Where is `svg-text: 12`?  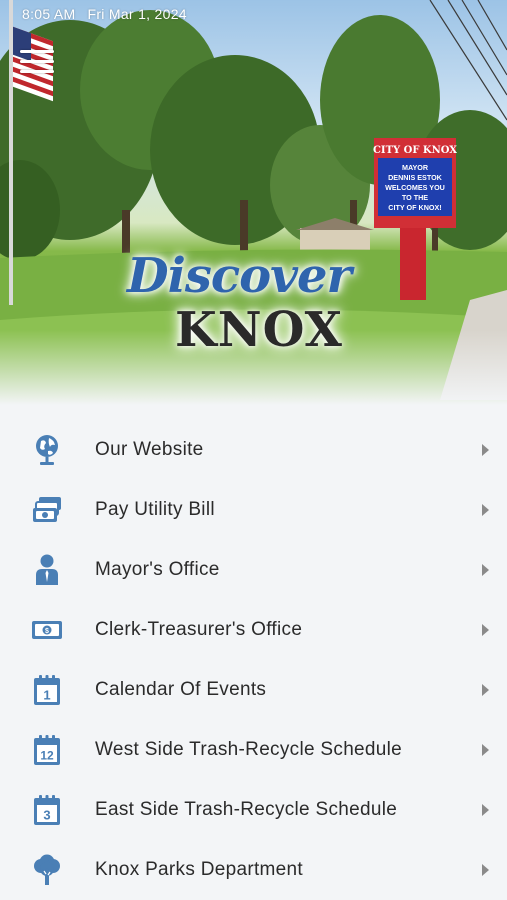 svg-text: 12 is located at coordinates (47, 756).